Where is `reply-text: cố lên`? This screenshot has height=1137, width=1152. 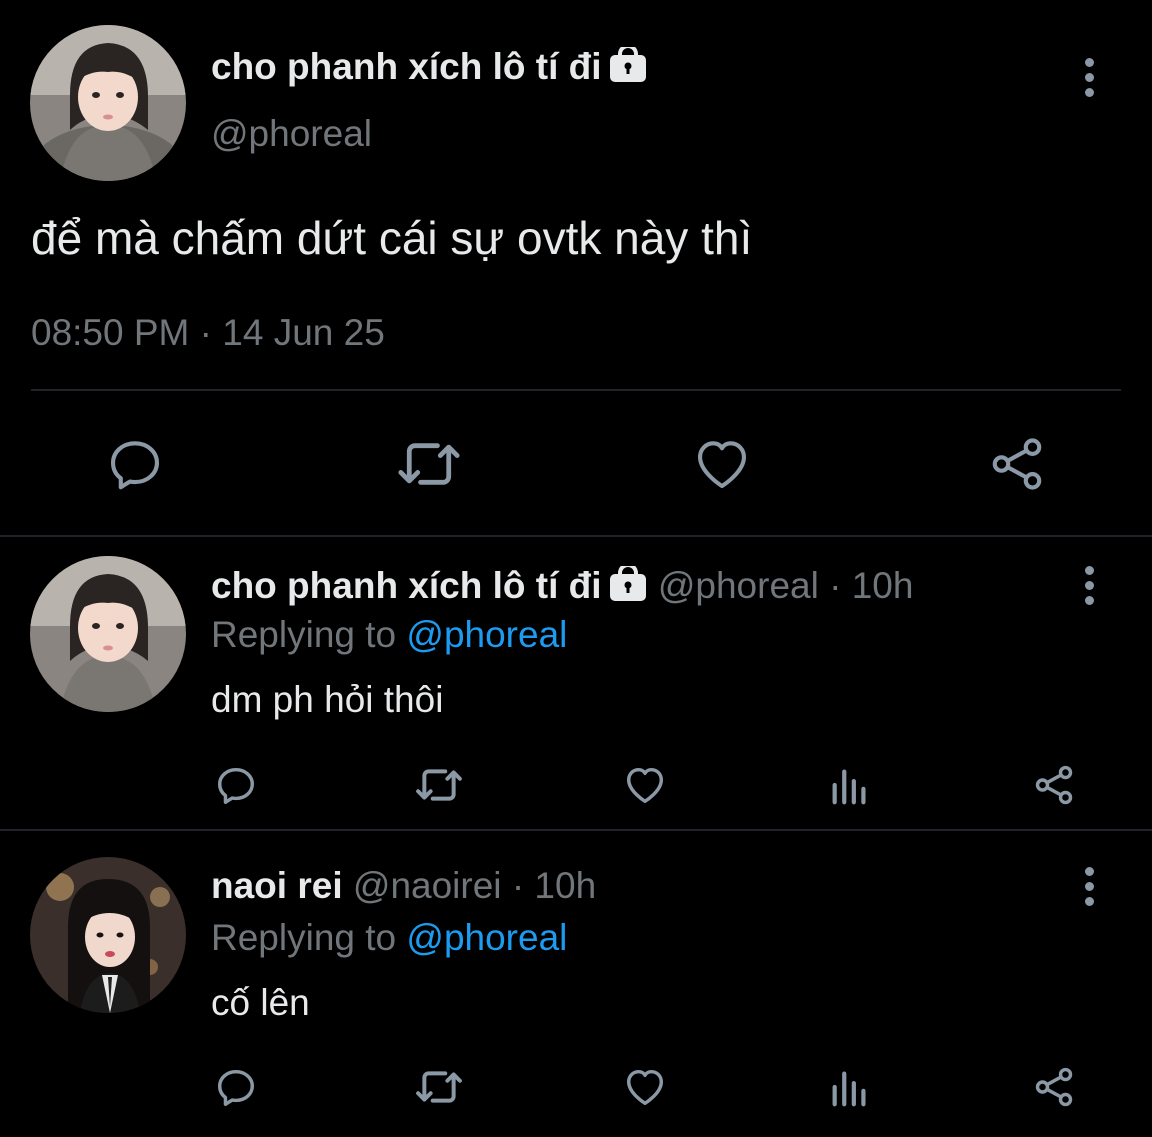
reply-text: cố lên is located at coordinates (260, 1002).